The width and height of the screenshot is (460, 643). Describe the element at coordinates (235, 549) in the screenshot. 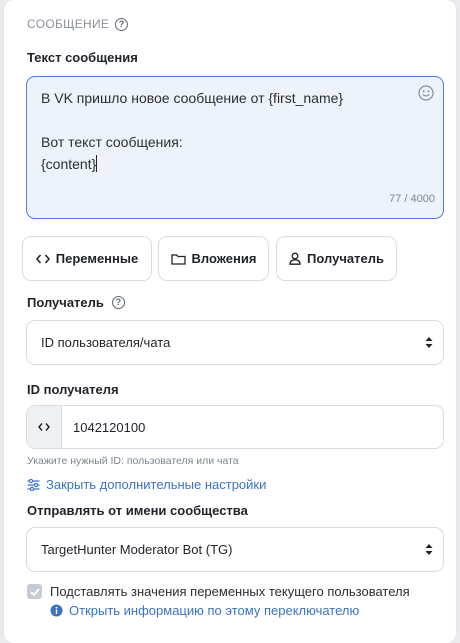

I see `sender-select: TargetHunter Moderator Bot (TG)` at that location.